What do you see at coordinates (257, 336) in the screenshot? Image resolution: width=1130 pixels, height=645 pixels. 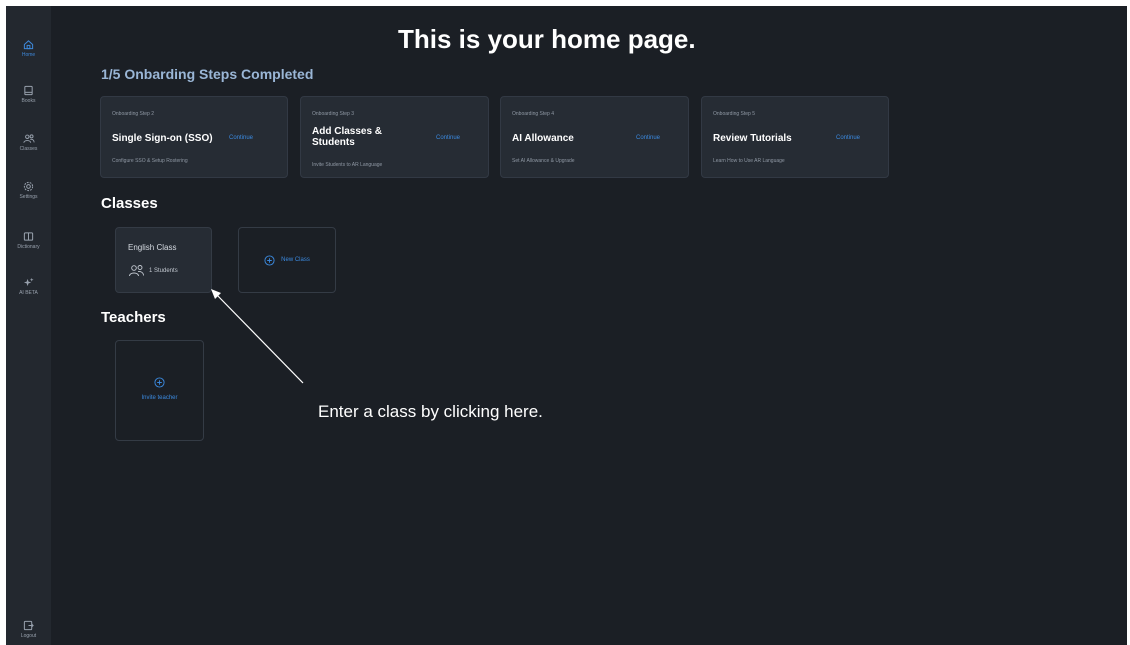 I see `annotation-arrow` at bounding box center [257, 336].